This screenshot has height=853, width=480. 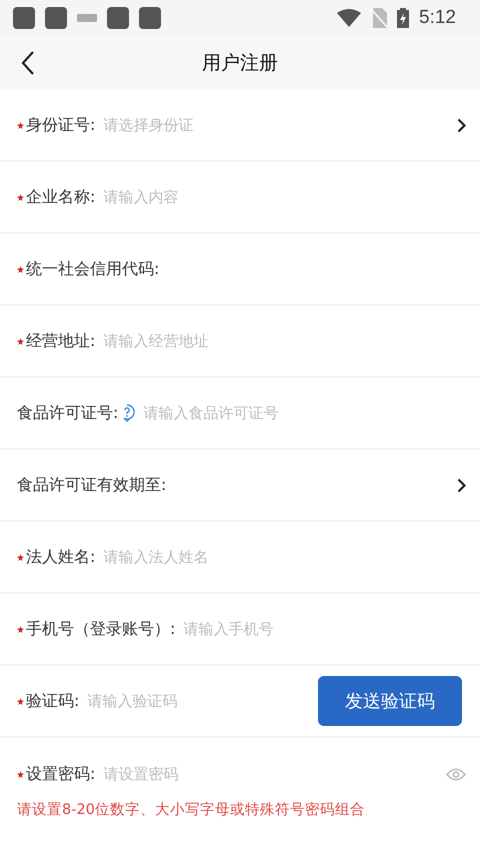 I want to click on field-label: 法人姓名:, so click(x=61, y=557).